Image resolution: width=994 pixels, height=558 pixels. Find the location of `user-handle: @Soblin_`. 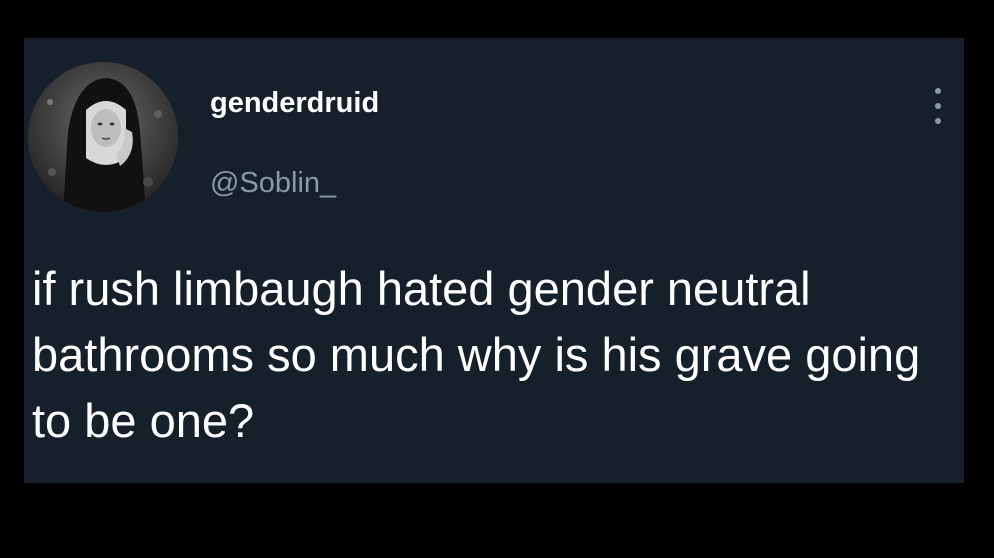

user-handle: @Soblin_ is located at coordinates (273, 183).